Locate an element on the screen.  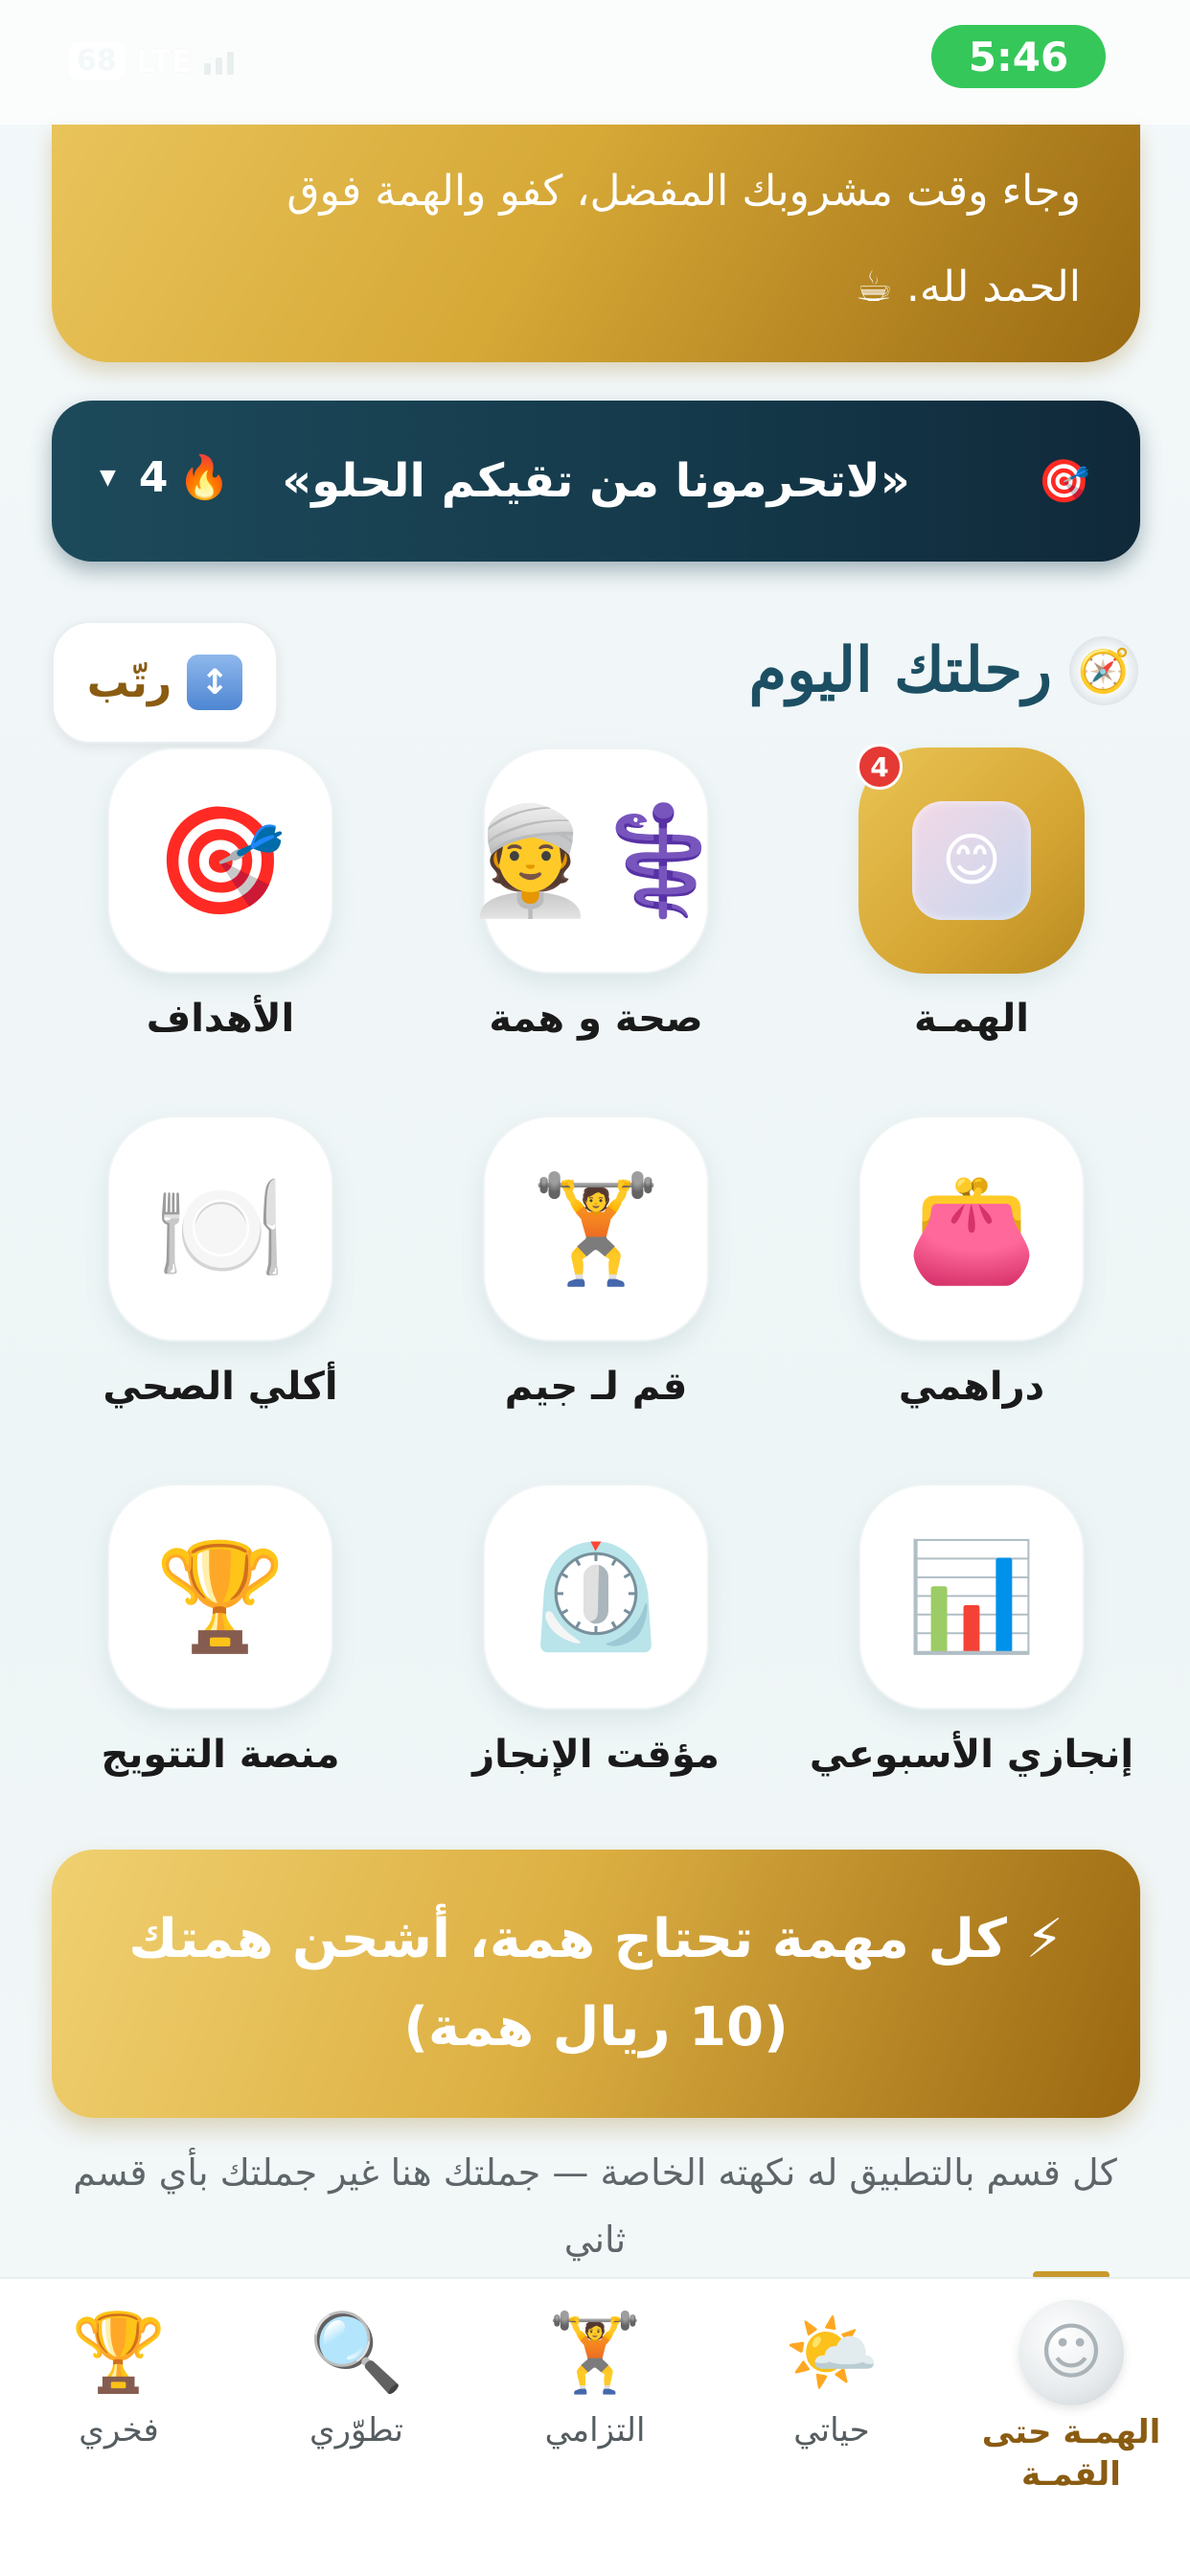
tile-podium: 🏆 is located at coordinates (220, 1597).